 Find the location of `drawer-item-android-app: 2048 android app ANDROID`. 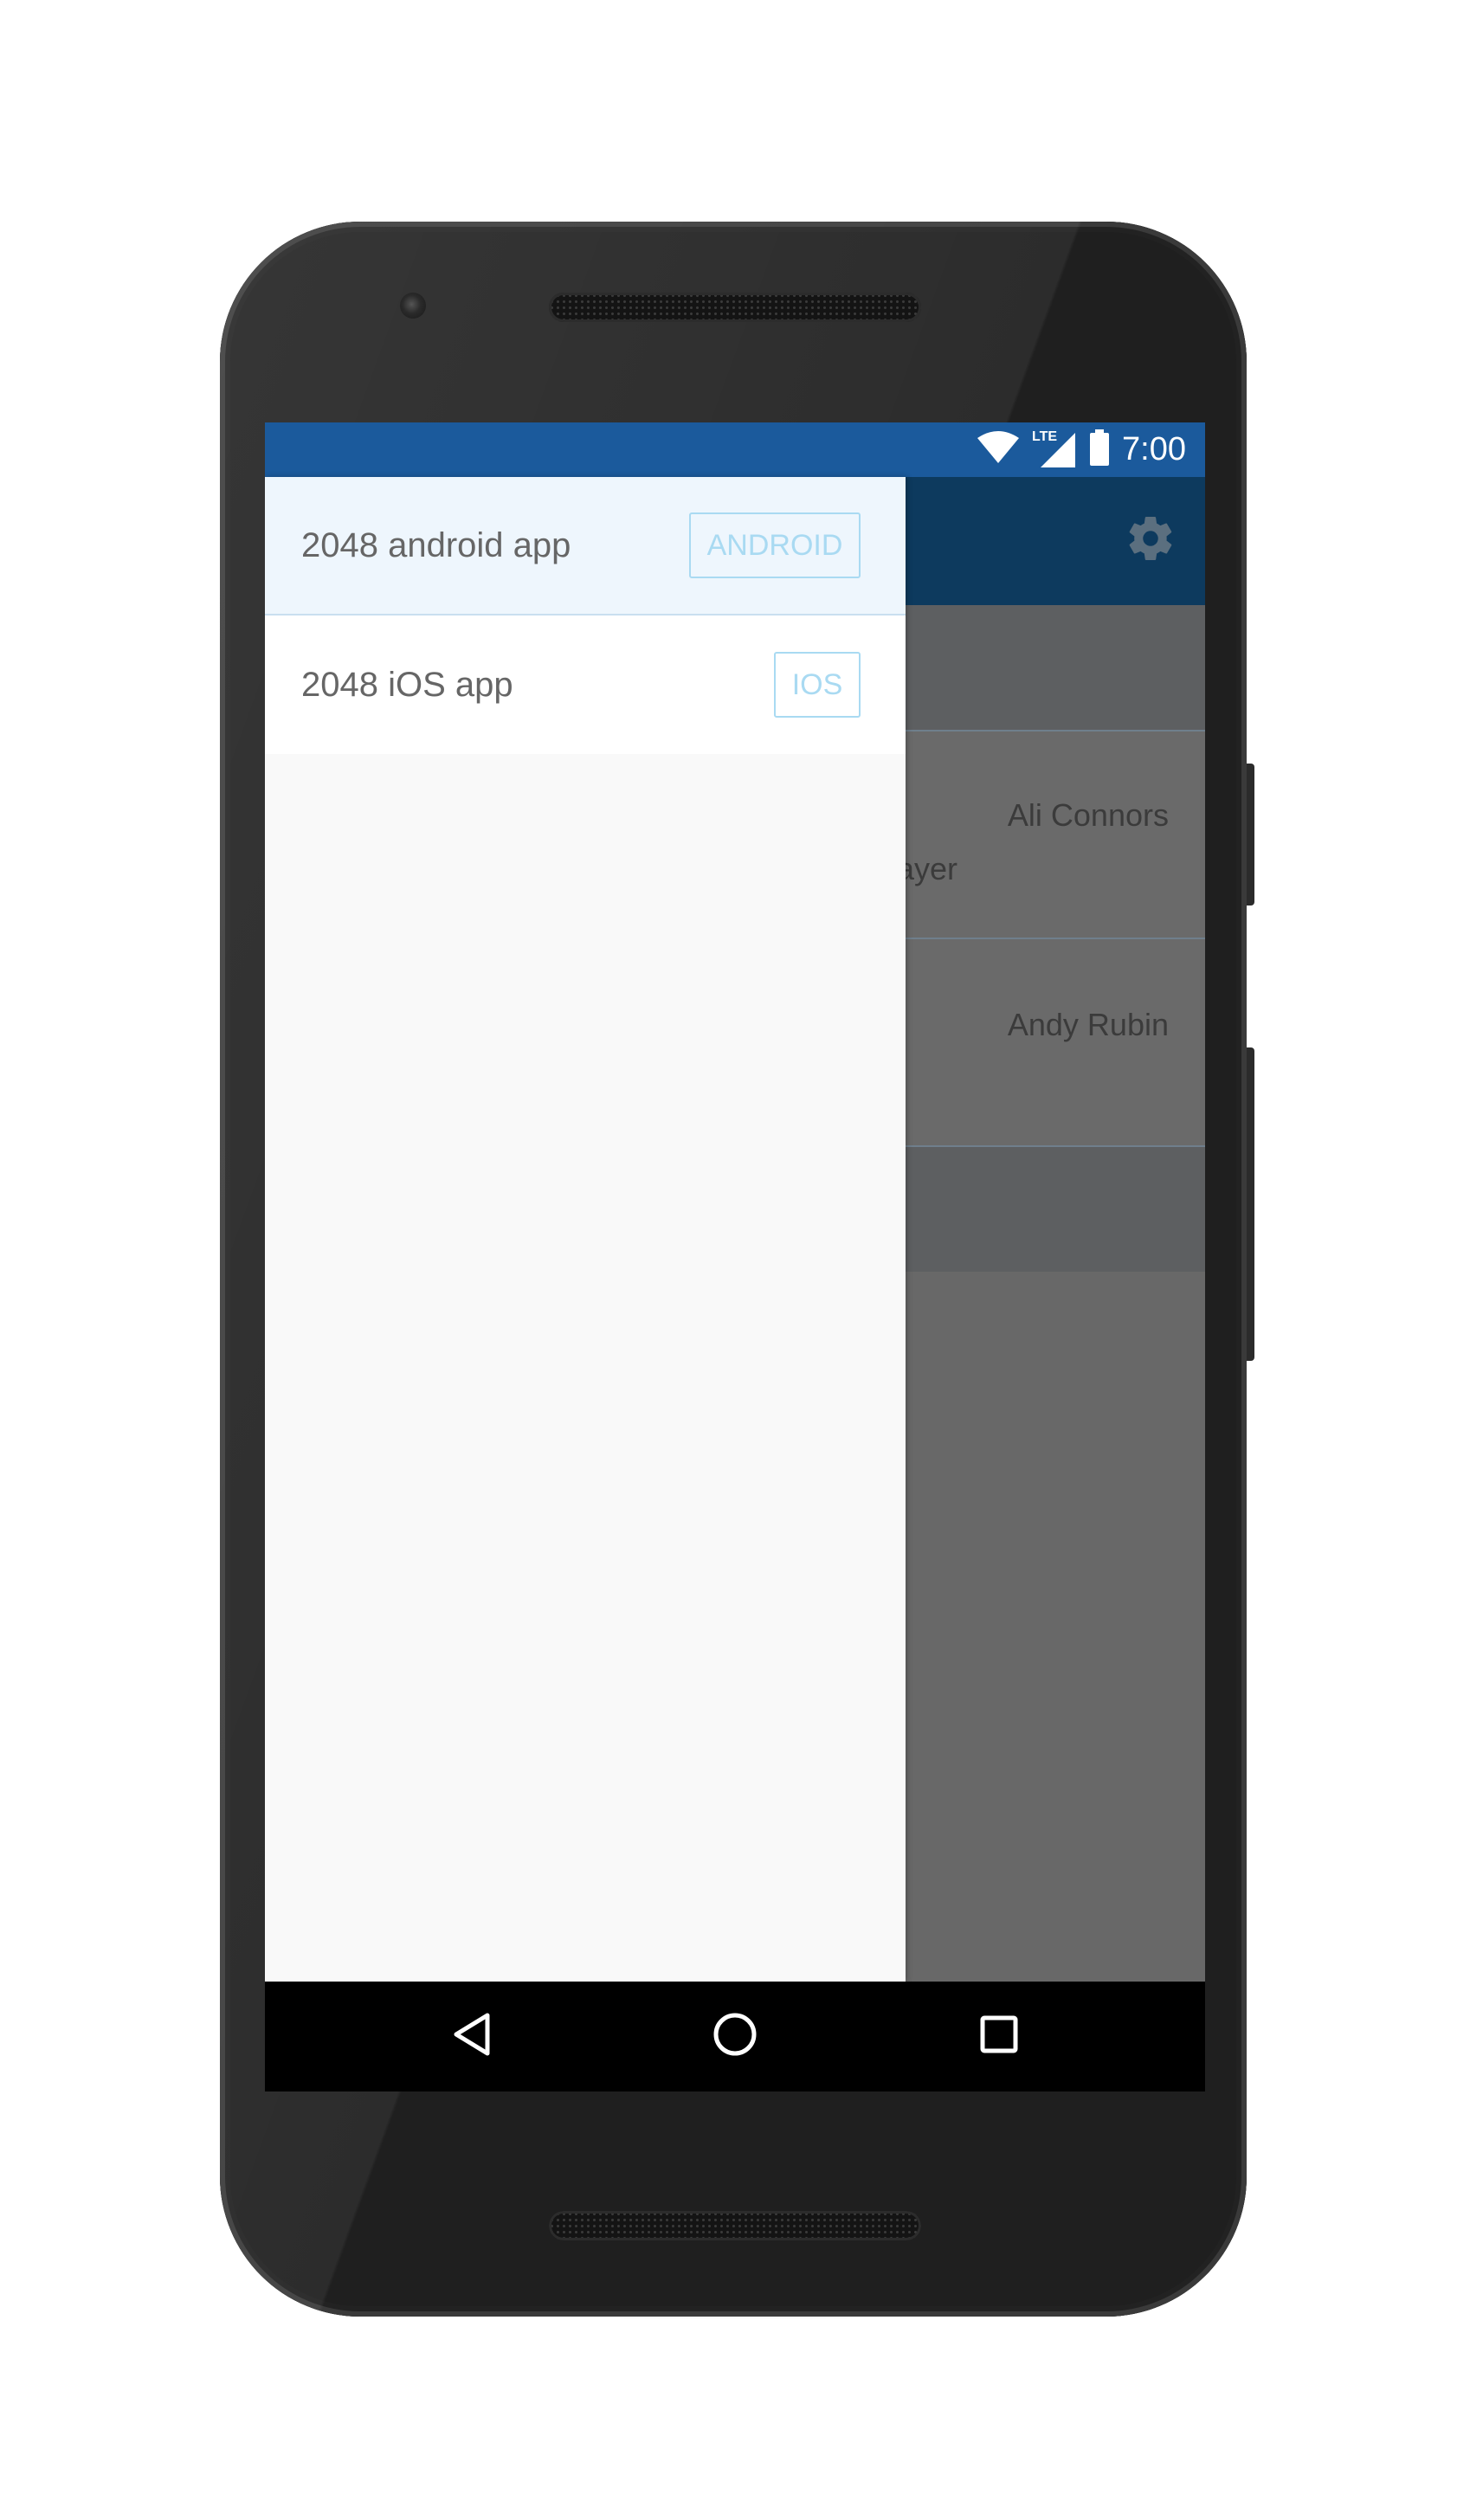

drawer-item-android-app: 2048 android app ANDROID is located at coordinates (585, 546).